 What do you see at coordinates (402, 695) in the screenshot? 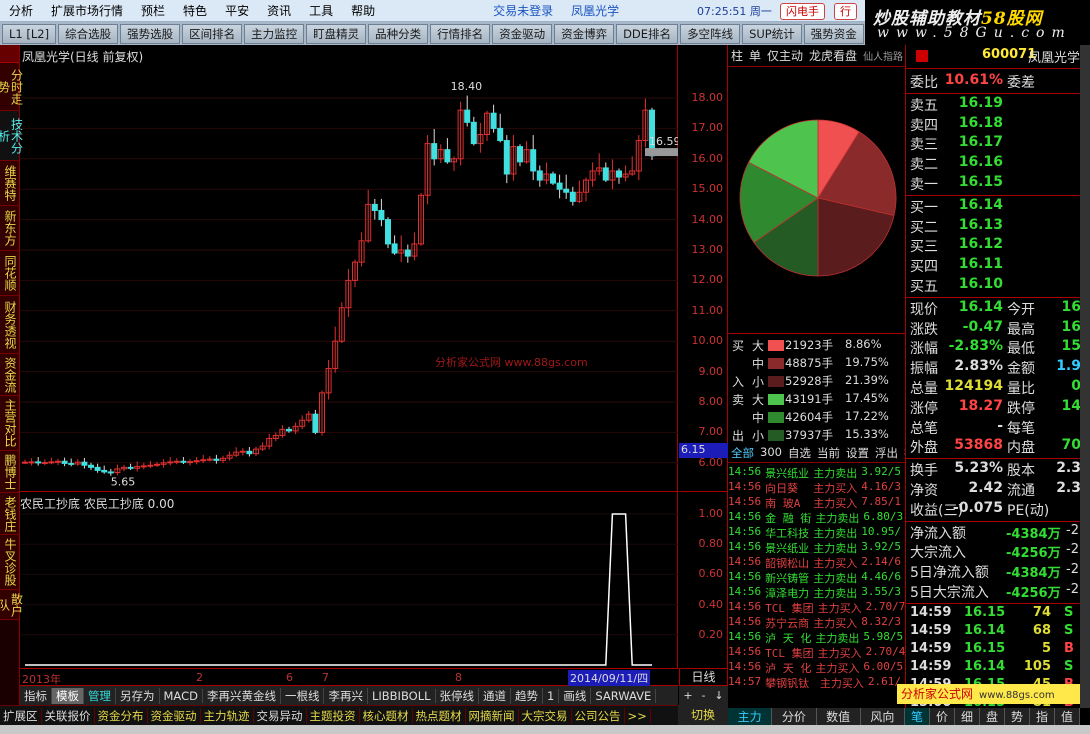
I see `indicator-tab: LIBBIBOLL` at bounding box center [402, 695].